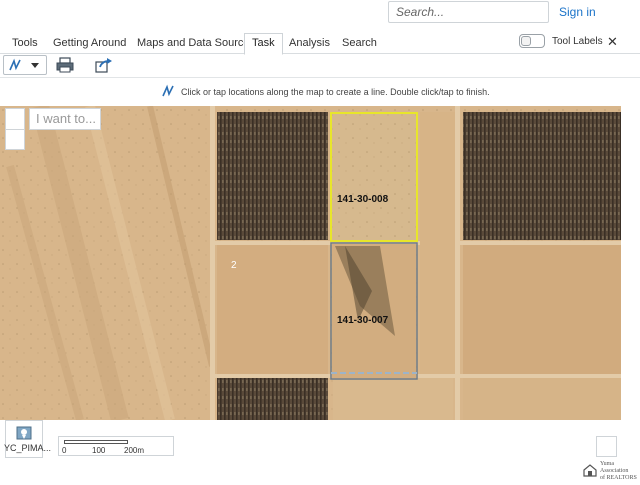 This screenshot has width=640, height=485. What do you see at coordinates (35, 65) in the screenshot?
I see `chevron-down-icon` at bounding box center [35, 65].